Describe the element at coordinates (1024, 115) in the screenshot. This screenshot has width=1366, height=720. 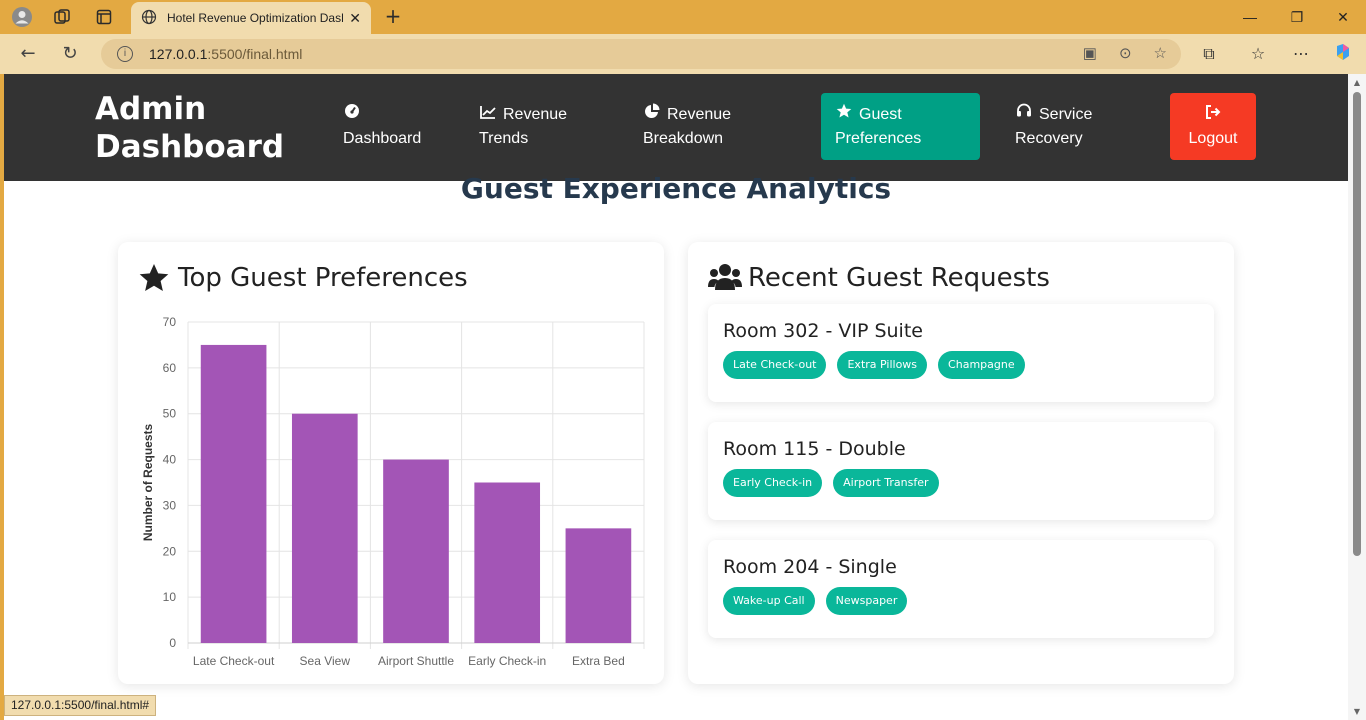
I see `headset-icon` at that location.